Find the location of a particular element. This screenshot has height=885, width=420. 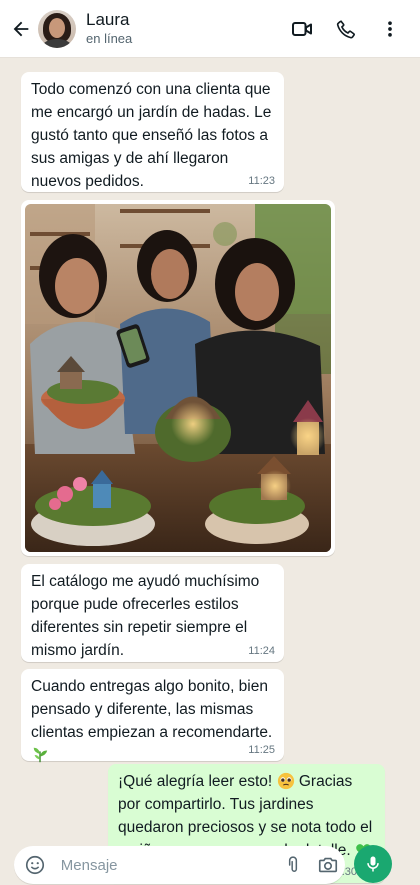

video-camera-icon is located at coordinates (302, 29).